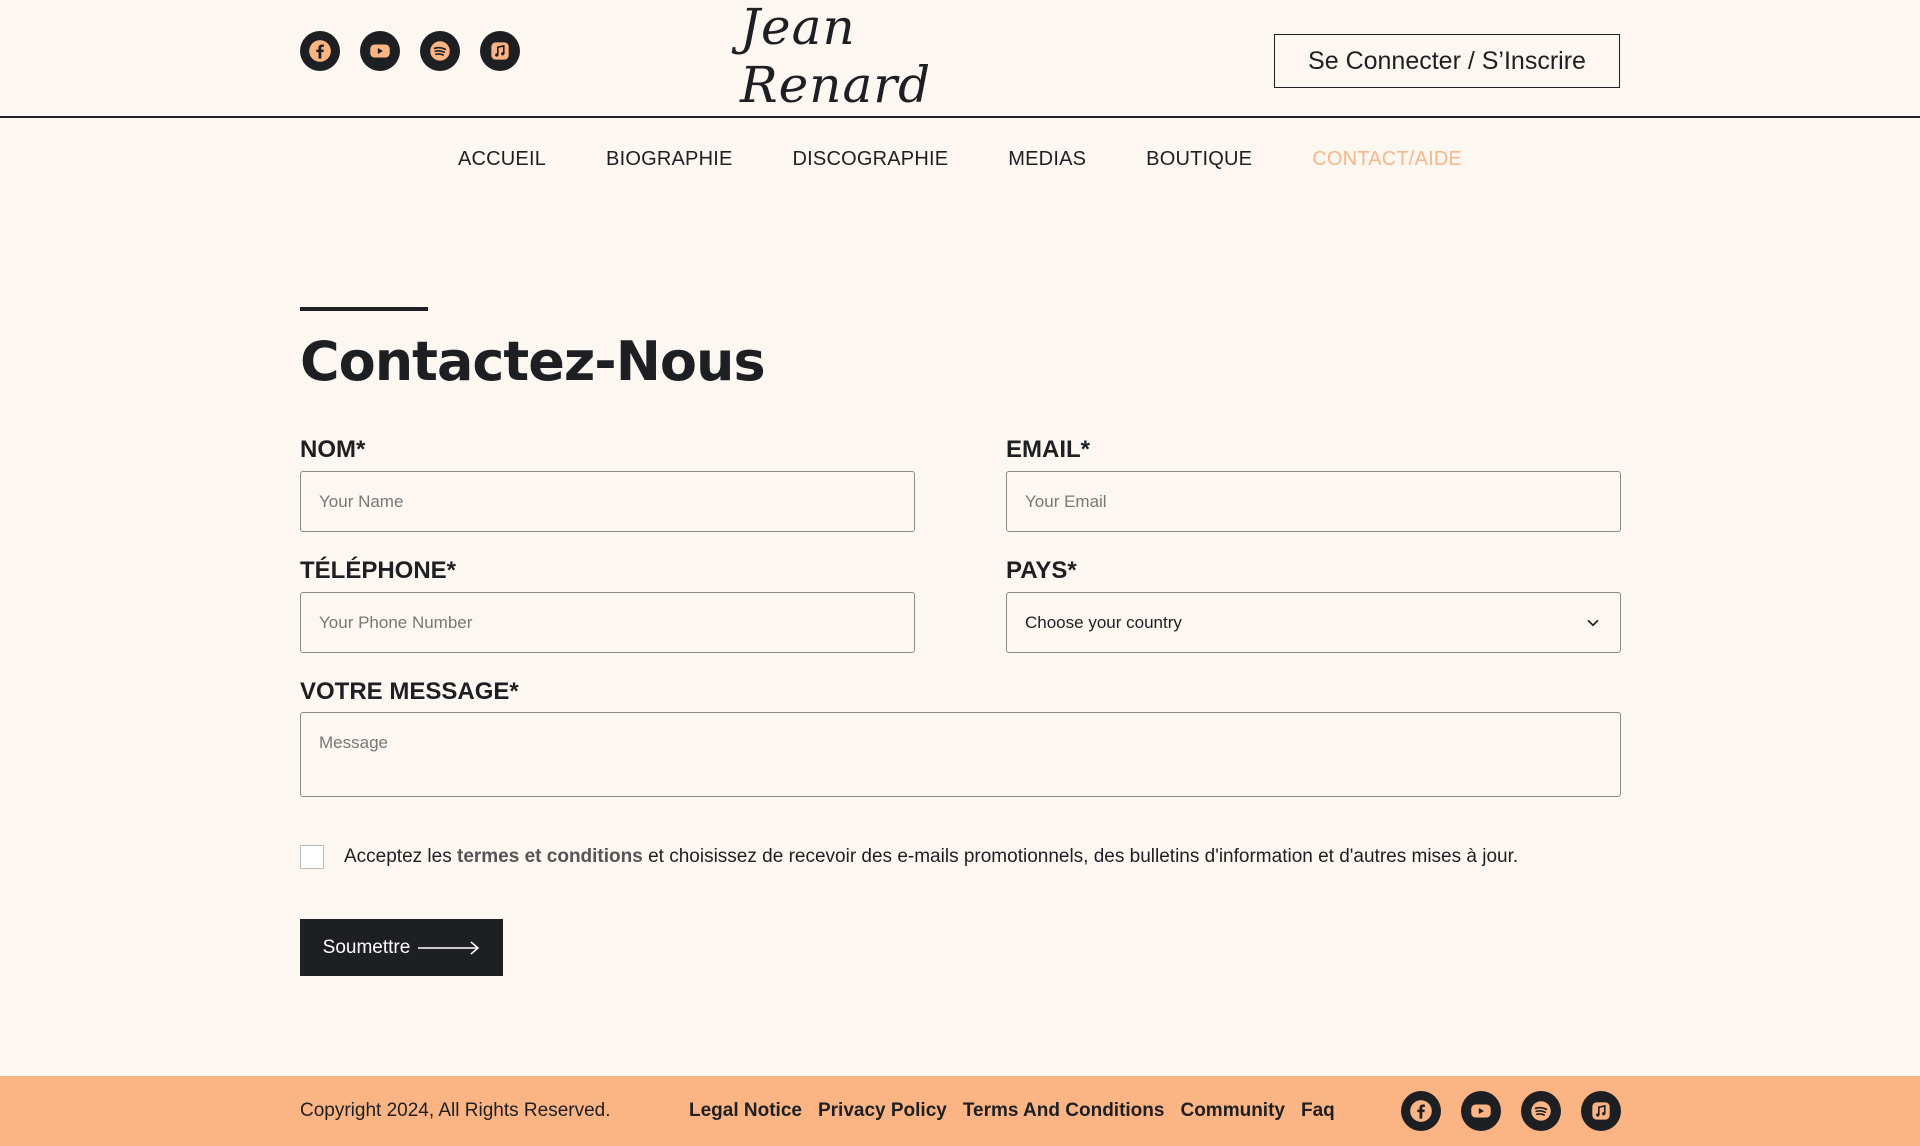  I want to click on name-label: NOM*, so click(333, 449).